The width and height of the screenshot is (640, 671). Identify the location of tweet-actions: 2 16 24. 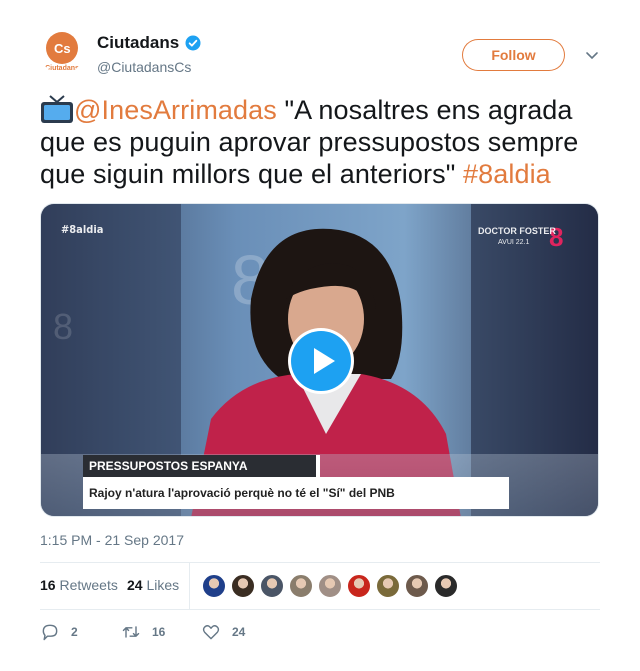
(320, 632).